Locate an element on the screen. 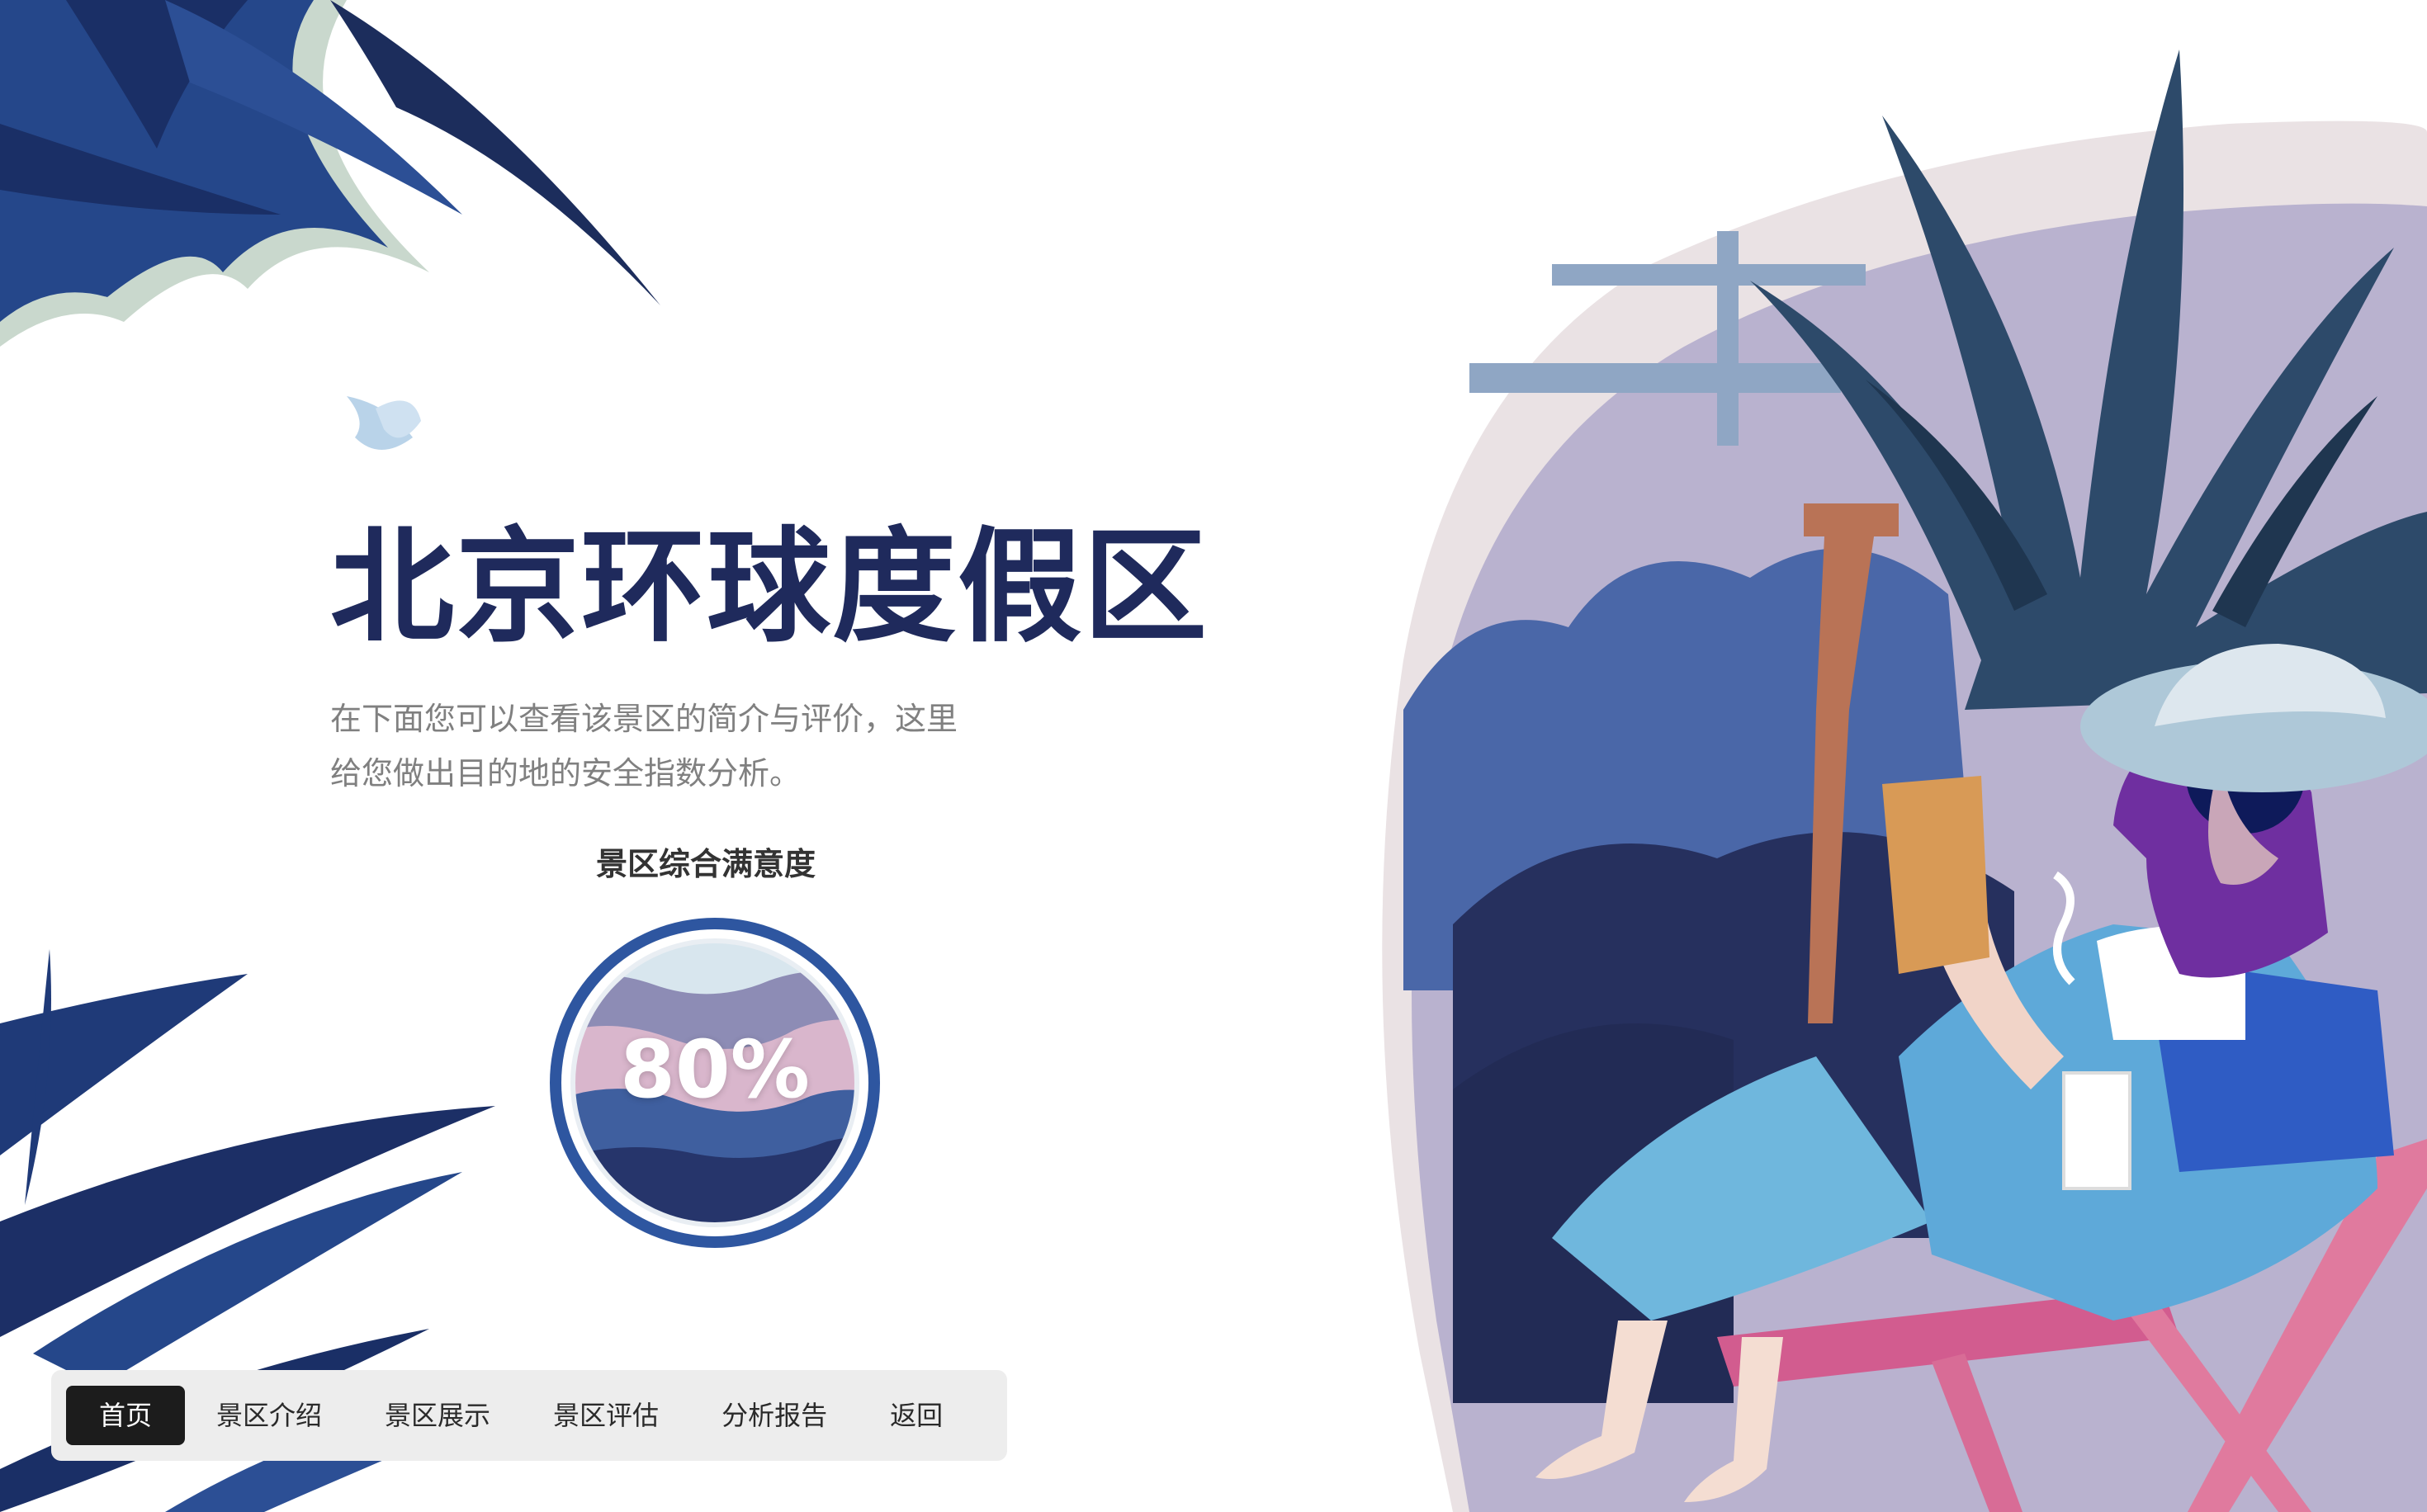 Image resolution: width=2427 pixels, height=1512 pixels. page-description: 在下面您可以查看该景区的简介与评价，这里 给您做出目的地的安全指数分析。 is located at coordinates (693, 747).